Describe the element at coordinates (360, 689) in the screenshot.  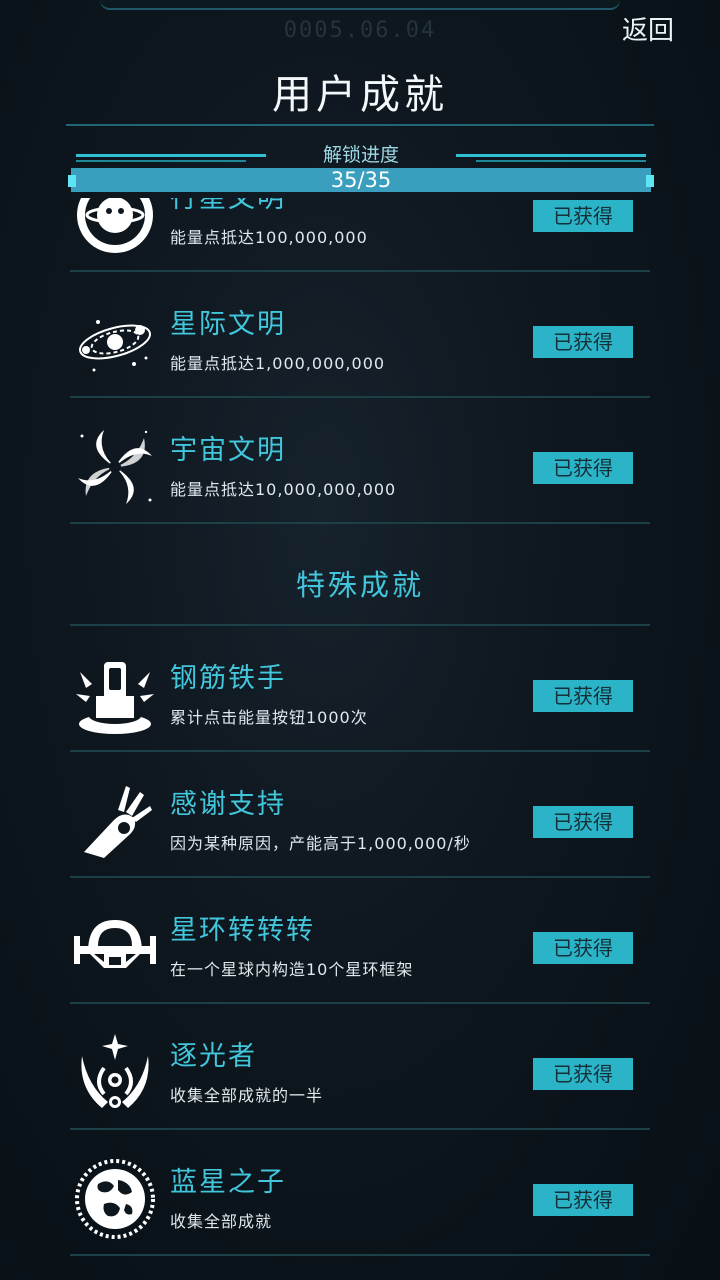
I see `achievement-item: 钢筋铁手 累计点击能量按钮1000次 已获得` at that location.